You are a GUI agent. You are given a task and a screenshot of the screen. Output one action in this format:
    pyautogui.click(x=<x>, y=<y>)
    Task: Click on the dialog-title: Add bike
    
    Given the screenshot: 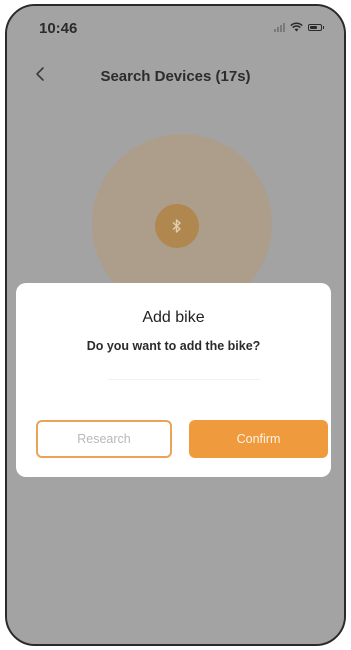 What is the action you would take?
    pyautogui.click(x=173, y=317)
    